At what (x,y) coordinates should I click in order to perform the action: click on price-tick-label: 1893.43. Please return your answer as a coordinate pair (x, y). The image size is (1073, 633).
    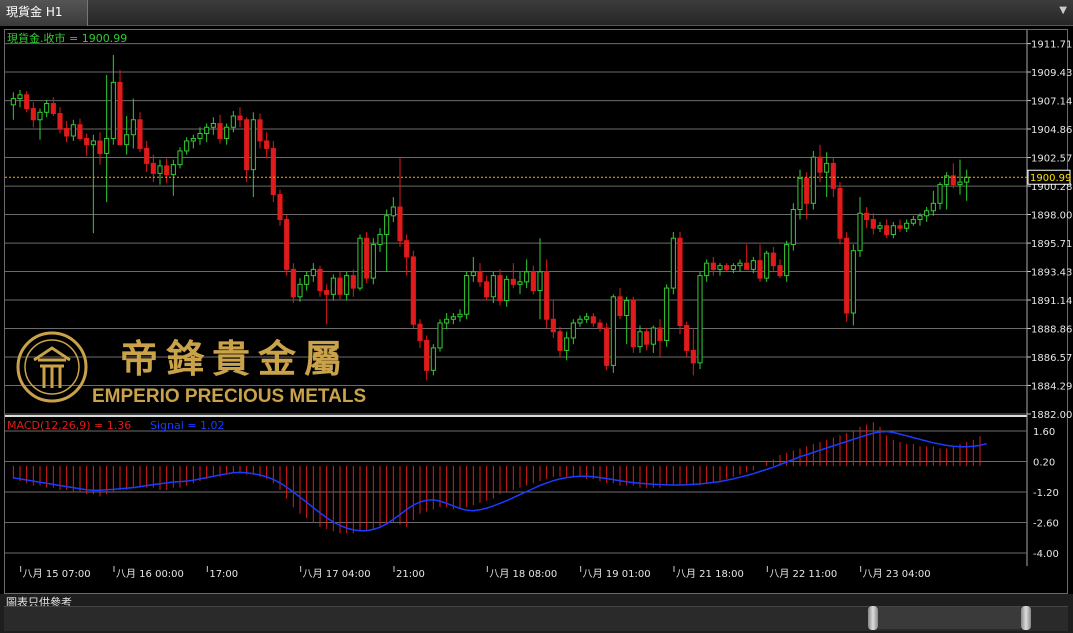
    Looking at the image, I should click on (1051, 272).